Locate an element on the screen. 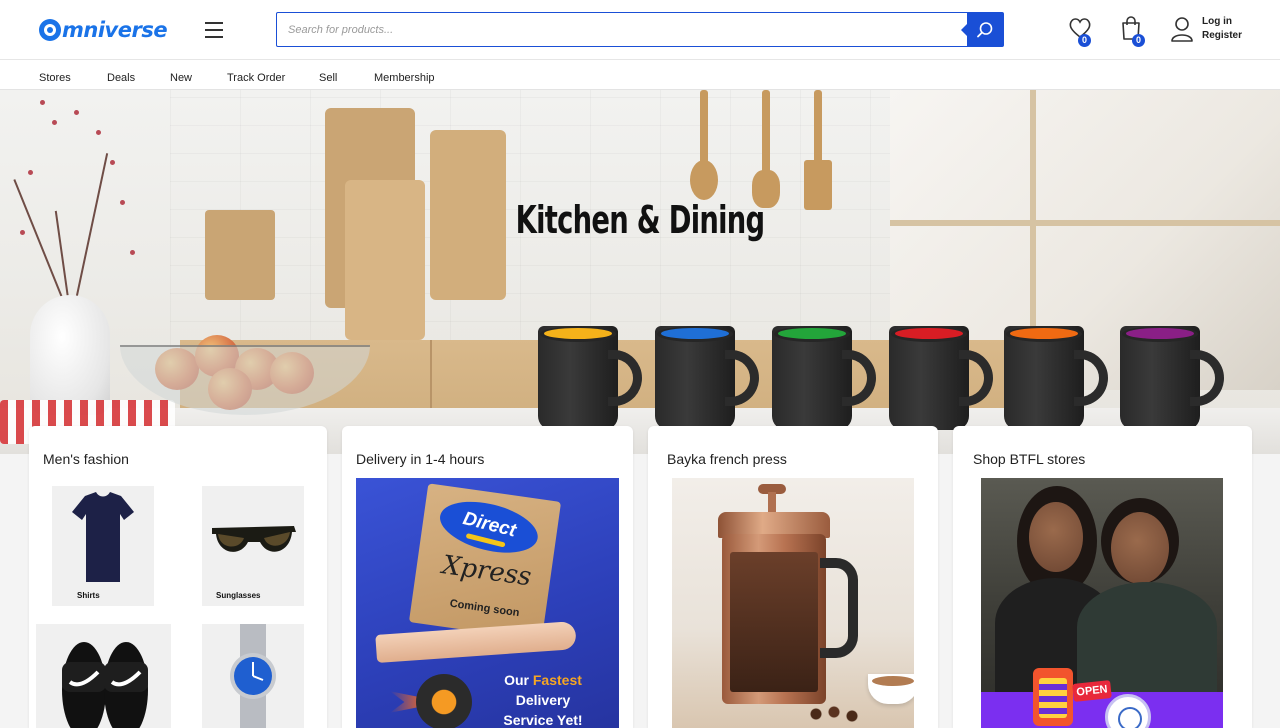 Image resolution: width=1280 pixels, height=728 pixels. card-title: Men's fashion is located at coordinates (86, 459).